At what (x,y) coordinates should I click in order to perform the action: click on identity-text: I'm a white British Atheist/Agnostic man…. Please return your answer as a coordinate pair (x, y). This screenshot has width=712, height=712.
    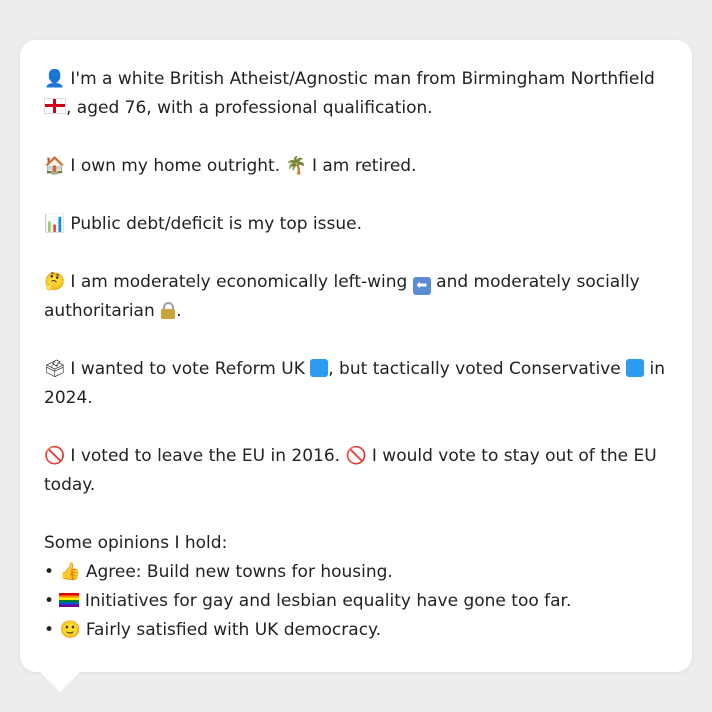
    Looking at the image, I should click on (362, 79).